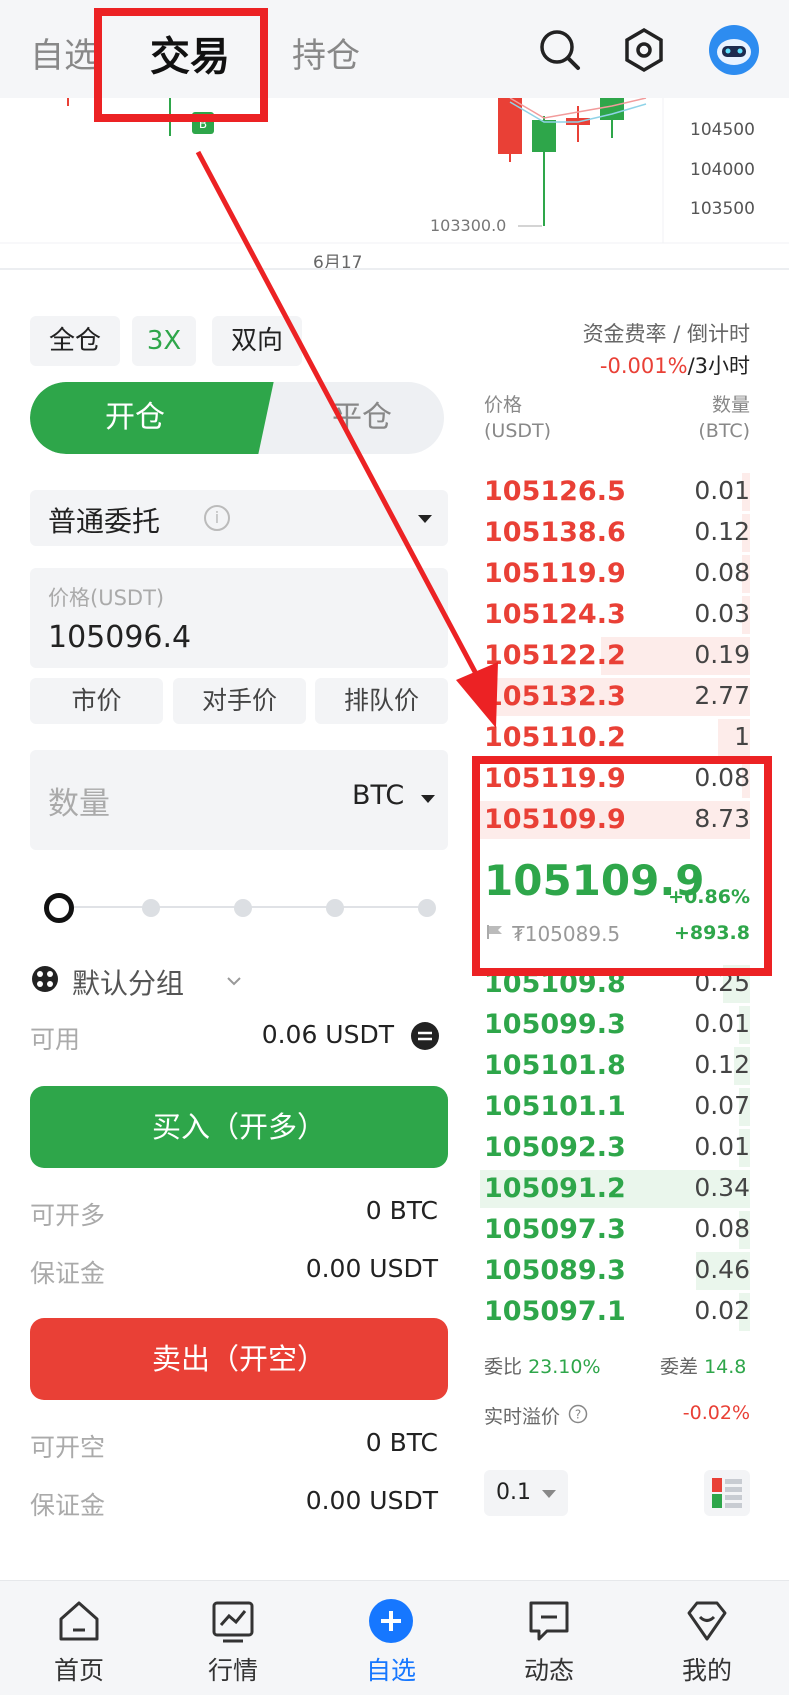 Image resolution: width=789 pixels, height=1695 pixels. What do you see at coordinates (135, 418) in the screenshot?
I see `open-tab: 开仓` at bounding box center [135, 418].